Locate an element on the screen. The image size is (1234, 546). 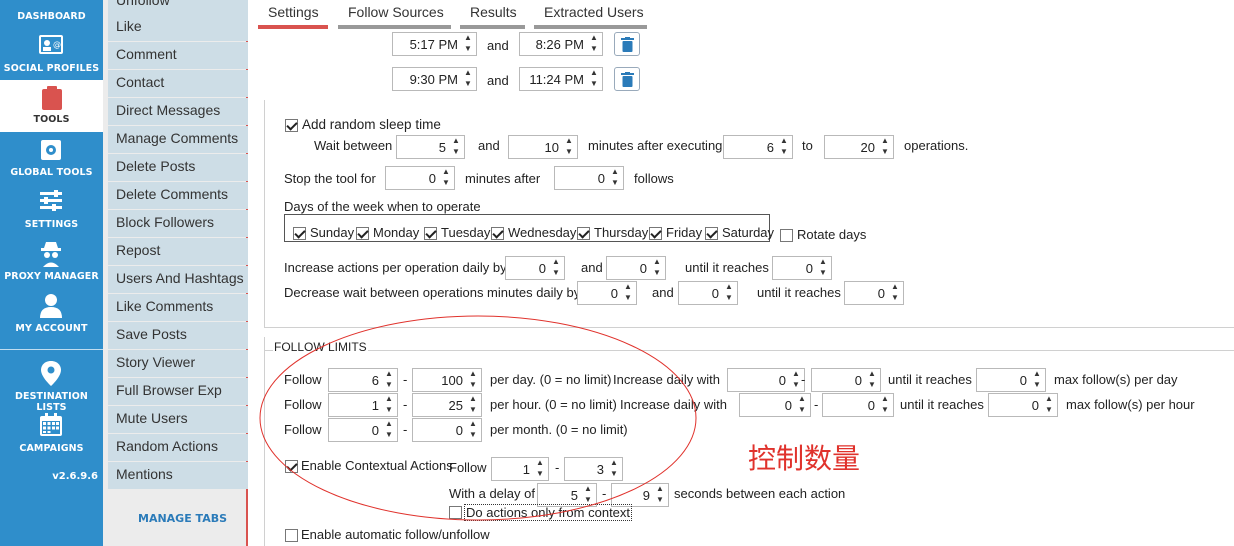
contextual-follow-max-input: 3 ▲ ▼ is located at coordinates (593, 469).